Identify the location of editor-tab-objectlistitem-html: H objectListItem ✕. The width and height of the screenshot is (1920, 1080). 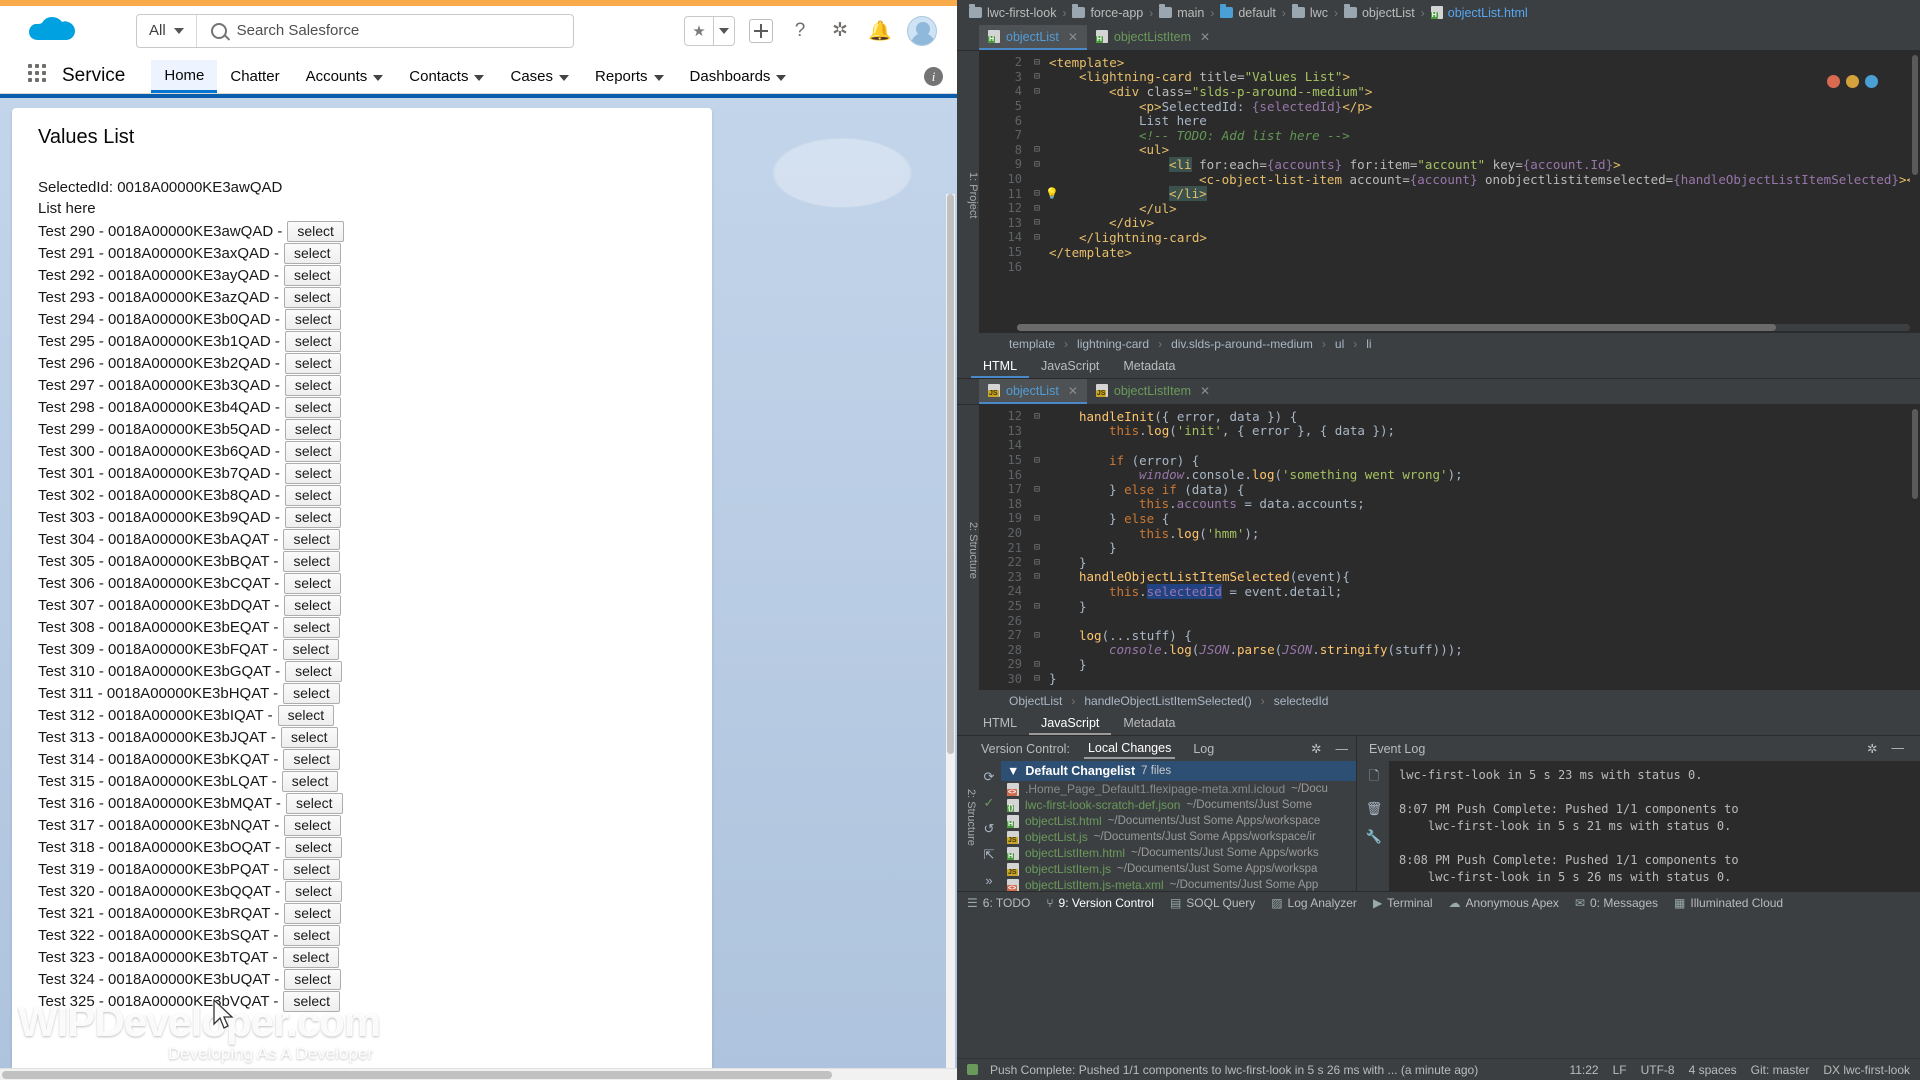
(1153, 37).